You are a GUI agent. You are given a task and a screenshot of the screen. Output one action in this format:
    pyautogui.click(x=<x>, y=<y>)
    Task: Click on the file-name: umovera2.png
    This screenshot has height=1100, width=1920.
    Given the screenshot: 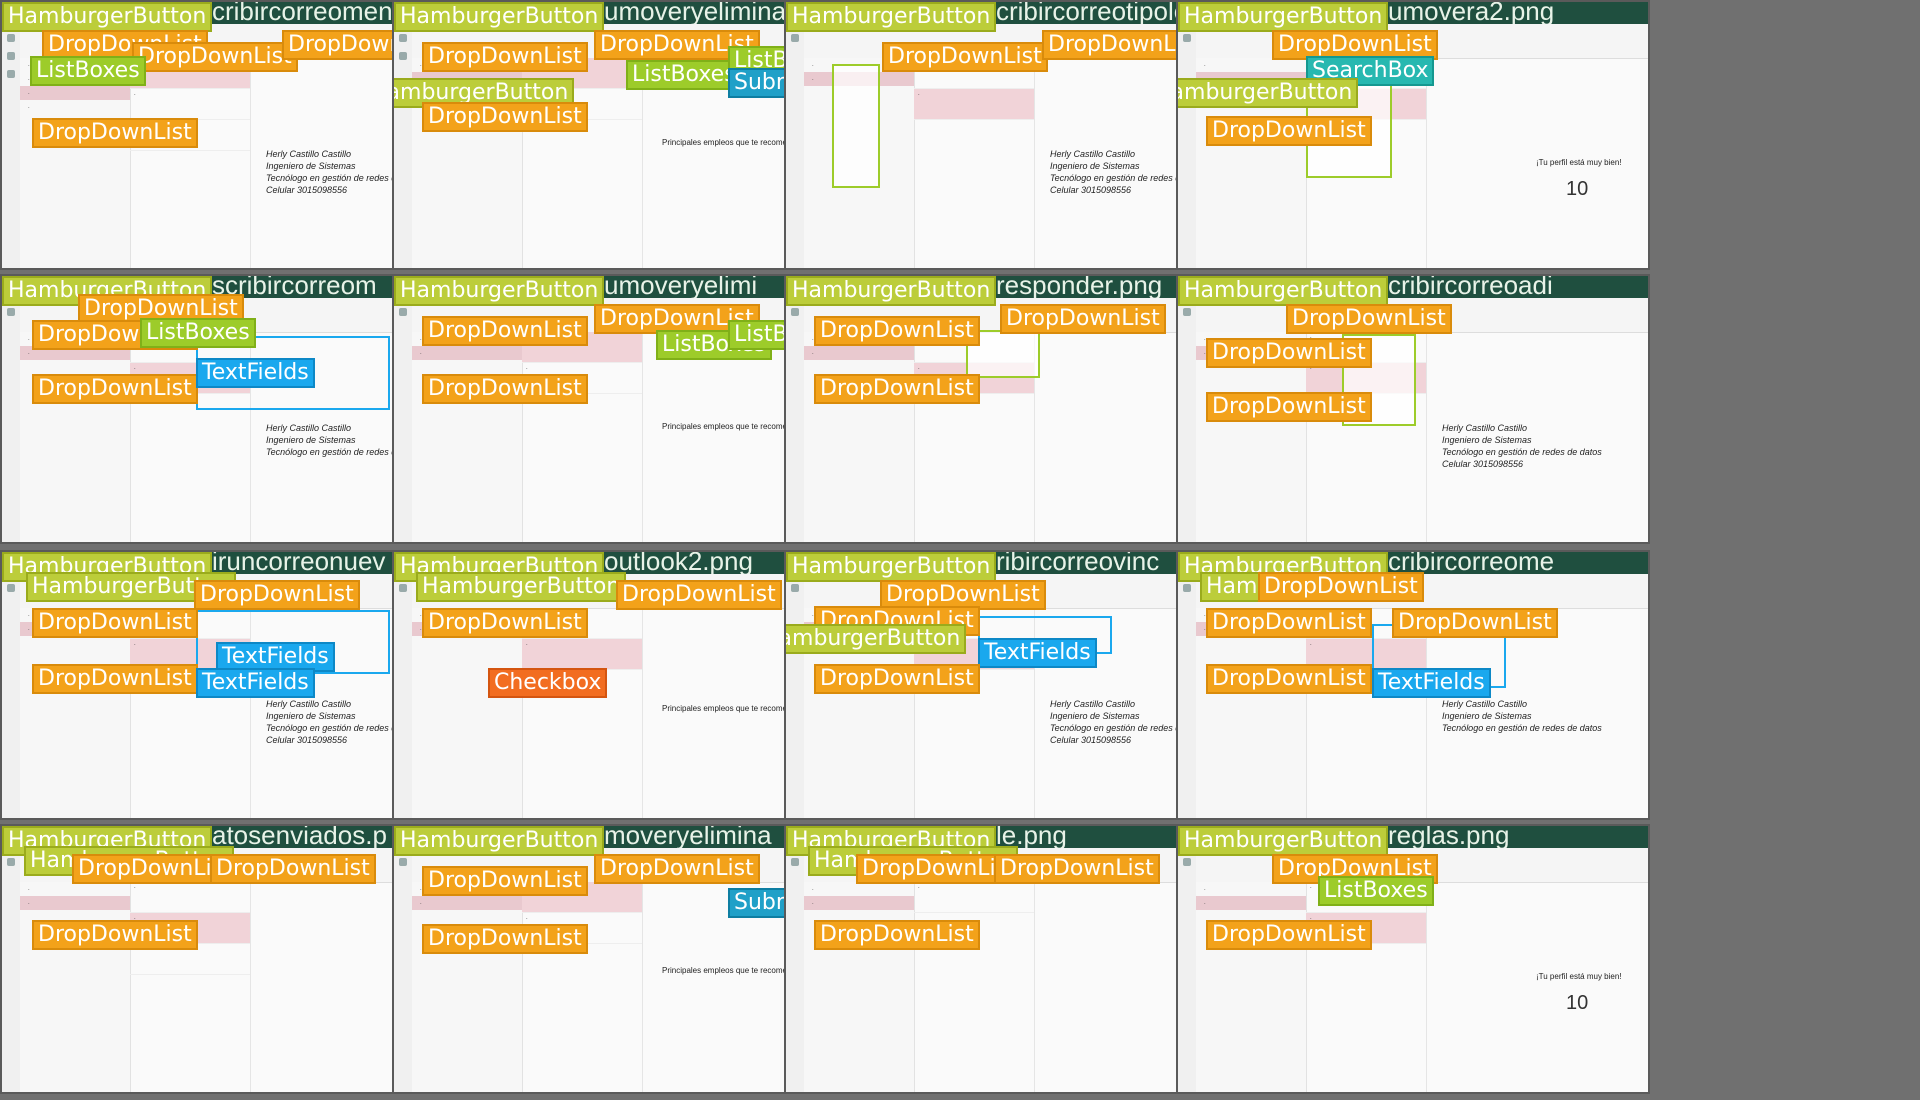 What is the action you would take?
    pyautogui.click(x=1471, y=13)
    